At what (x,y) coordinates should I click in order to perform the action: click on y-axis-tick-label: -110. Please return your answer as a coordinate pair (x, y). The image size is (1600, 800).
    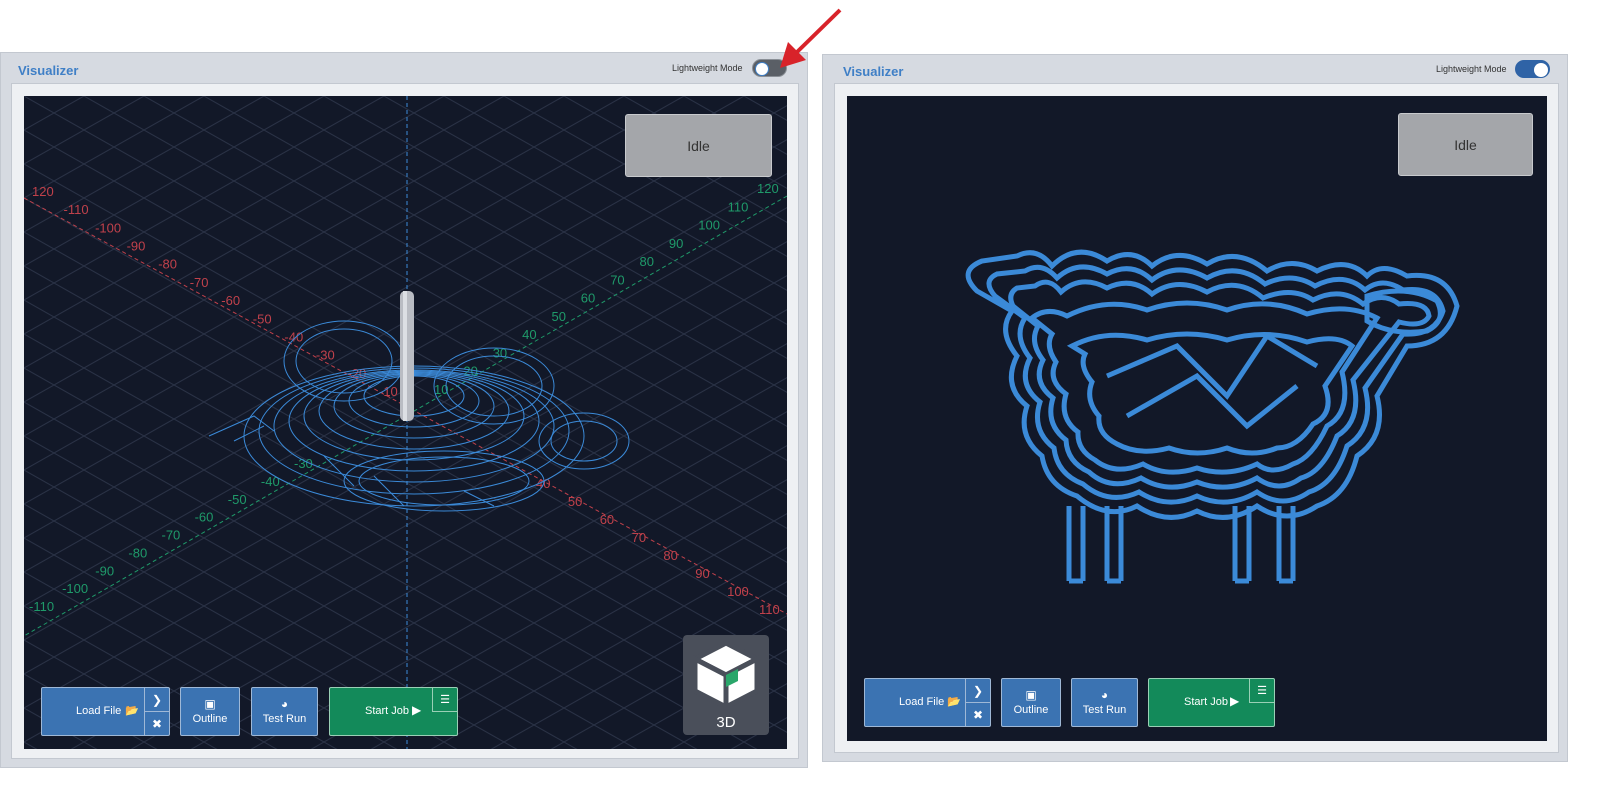
    Looking at the image, I should click on (41, 606).